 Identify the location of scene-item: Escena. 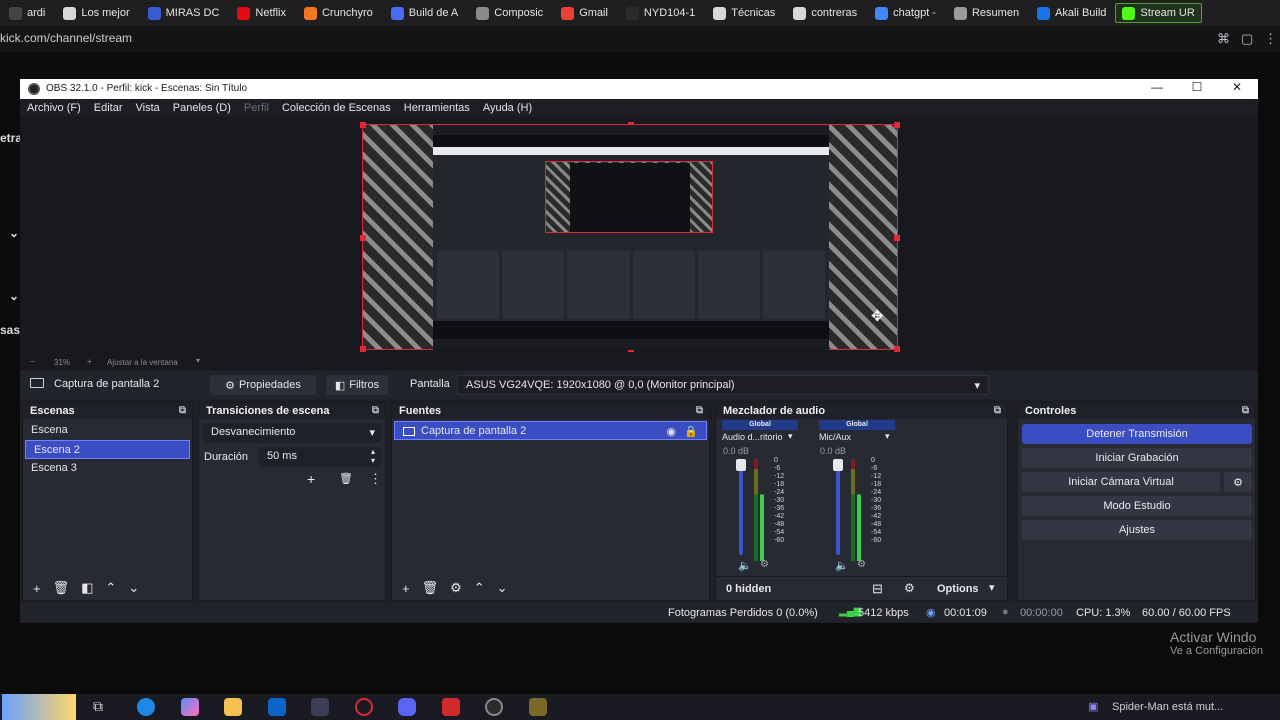
(107, 430).